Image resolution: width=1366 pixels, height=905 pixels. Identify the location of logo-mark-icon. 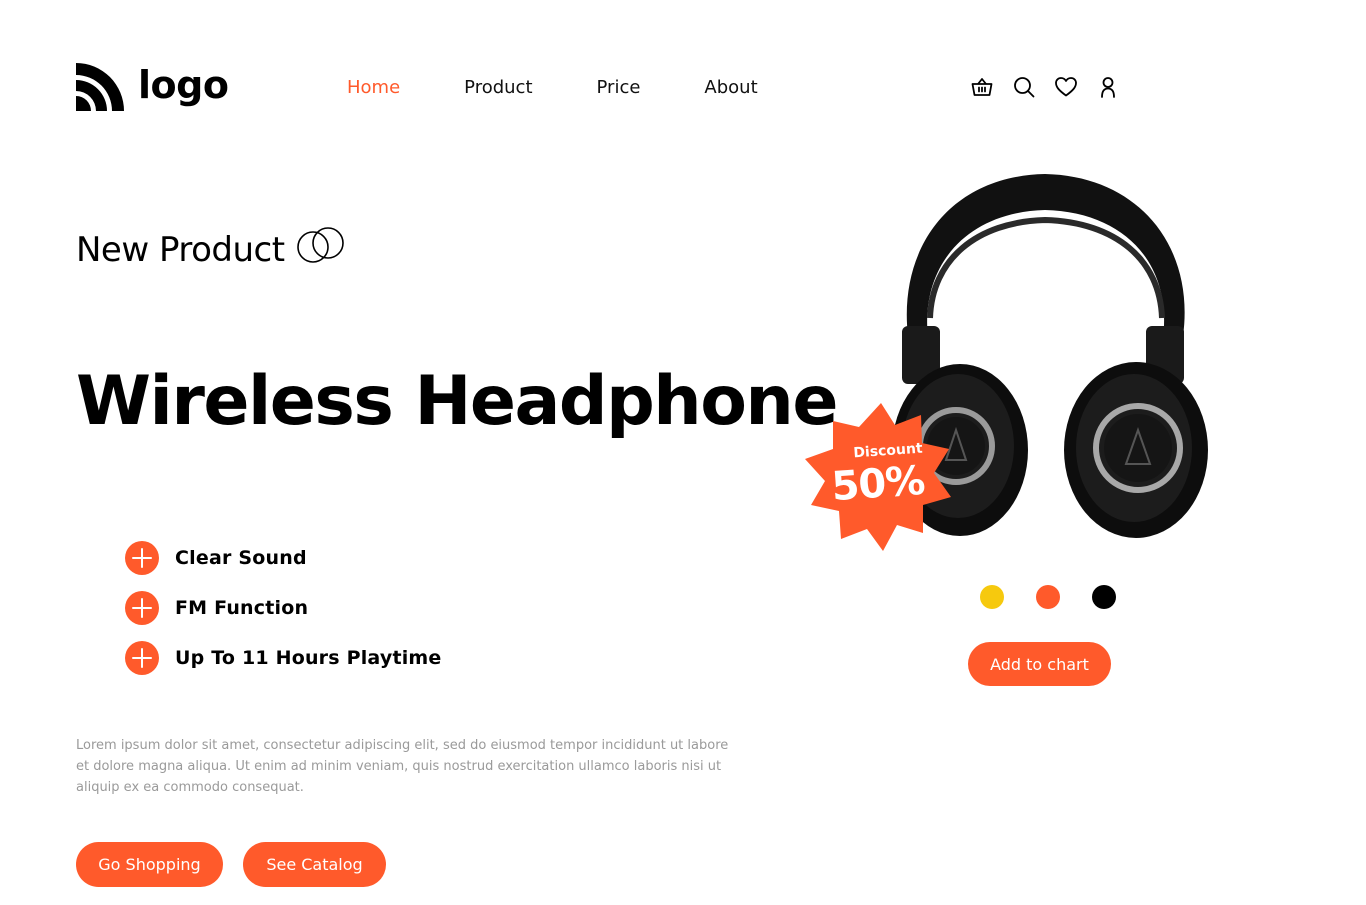
(100, 87).